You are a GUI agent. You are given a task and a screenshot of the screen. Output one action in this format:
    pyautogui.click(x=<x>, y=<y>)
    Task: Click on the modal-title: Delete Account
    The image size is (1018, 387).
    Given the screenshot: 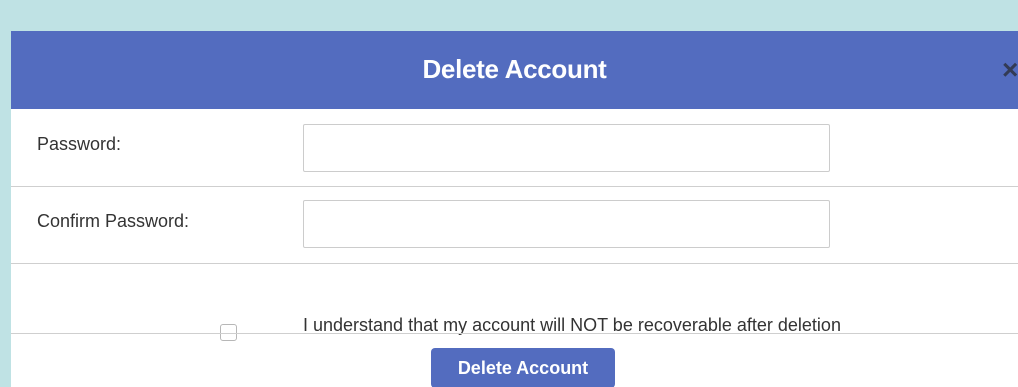 What is the action you would take?
    pyautogui.click(x=514, y=69)
    